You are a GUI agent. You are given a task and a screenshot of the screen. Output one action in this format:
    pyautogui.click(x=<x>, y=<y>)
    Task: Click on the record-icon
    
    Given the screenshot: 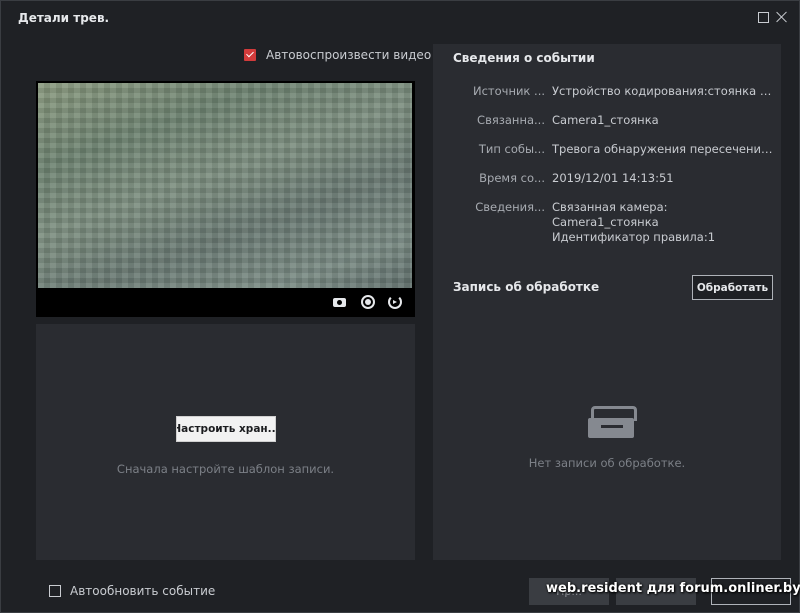 What is the action you would take?
    pyautogui.click(x=368, y=302)
    